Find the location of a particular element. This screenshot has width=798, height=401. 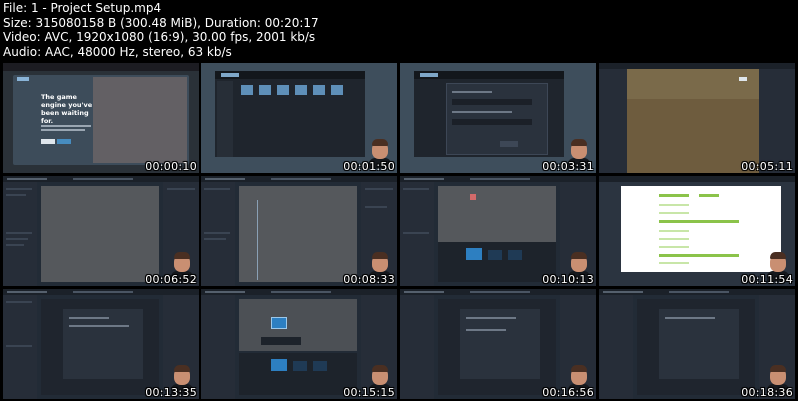

timestamp: 00:10:13 is located at coordinates (568, 279).